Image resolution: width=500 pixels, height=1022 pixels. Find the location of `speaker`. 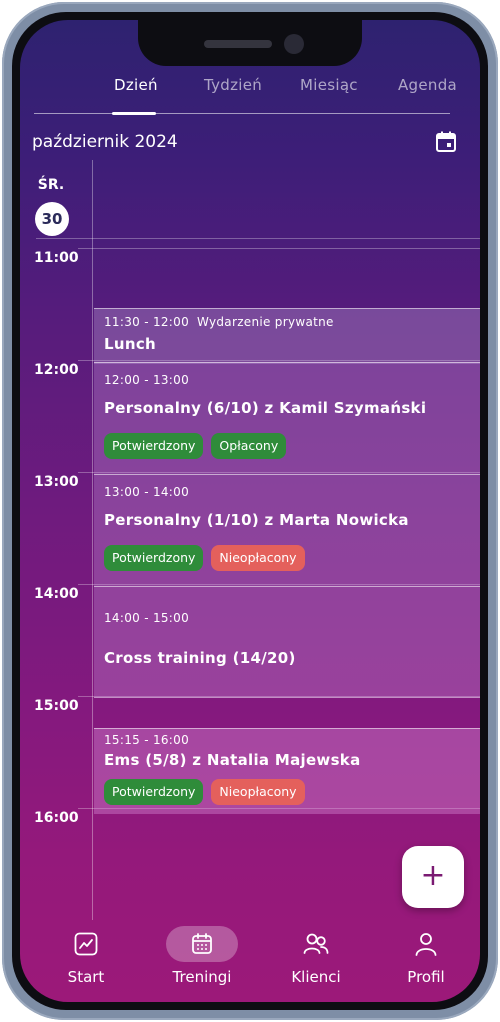

speaker is located at coordinates (238, 44).